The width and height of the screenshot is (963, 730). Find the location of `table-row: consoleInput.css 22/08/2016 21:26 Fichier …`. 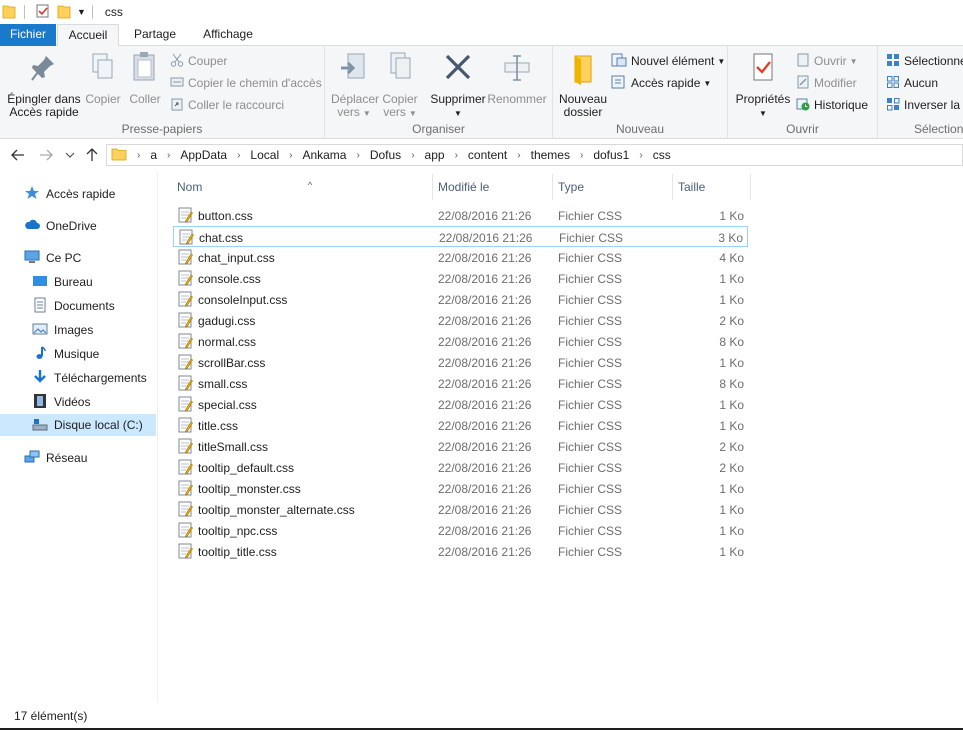

table-row: consoleInput.css 22/08/2016 21:26 Fichier … is located at coordinates (460, 299).